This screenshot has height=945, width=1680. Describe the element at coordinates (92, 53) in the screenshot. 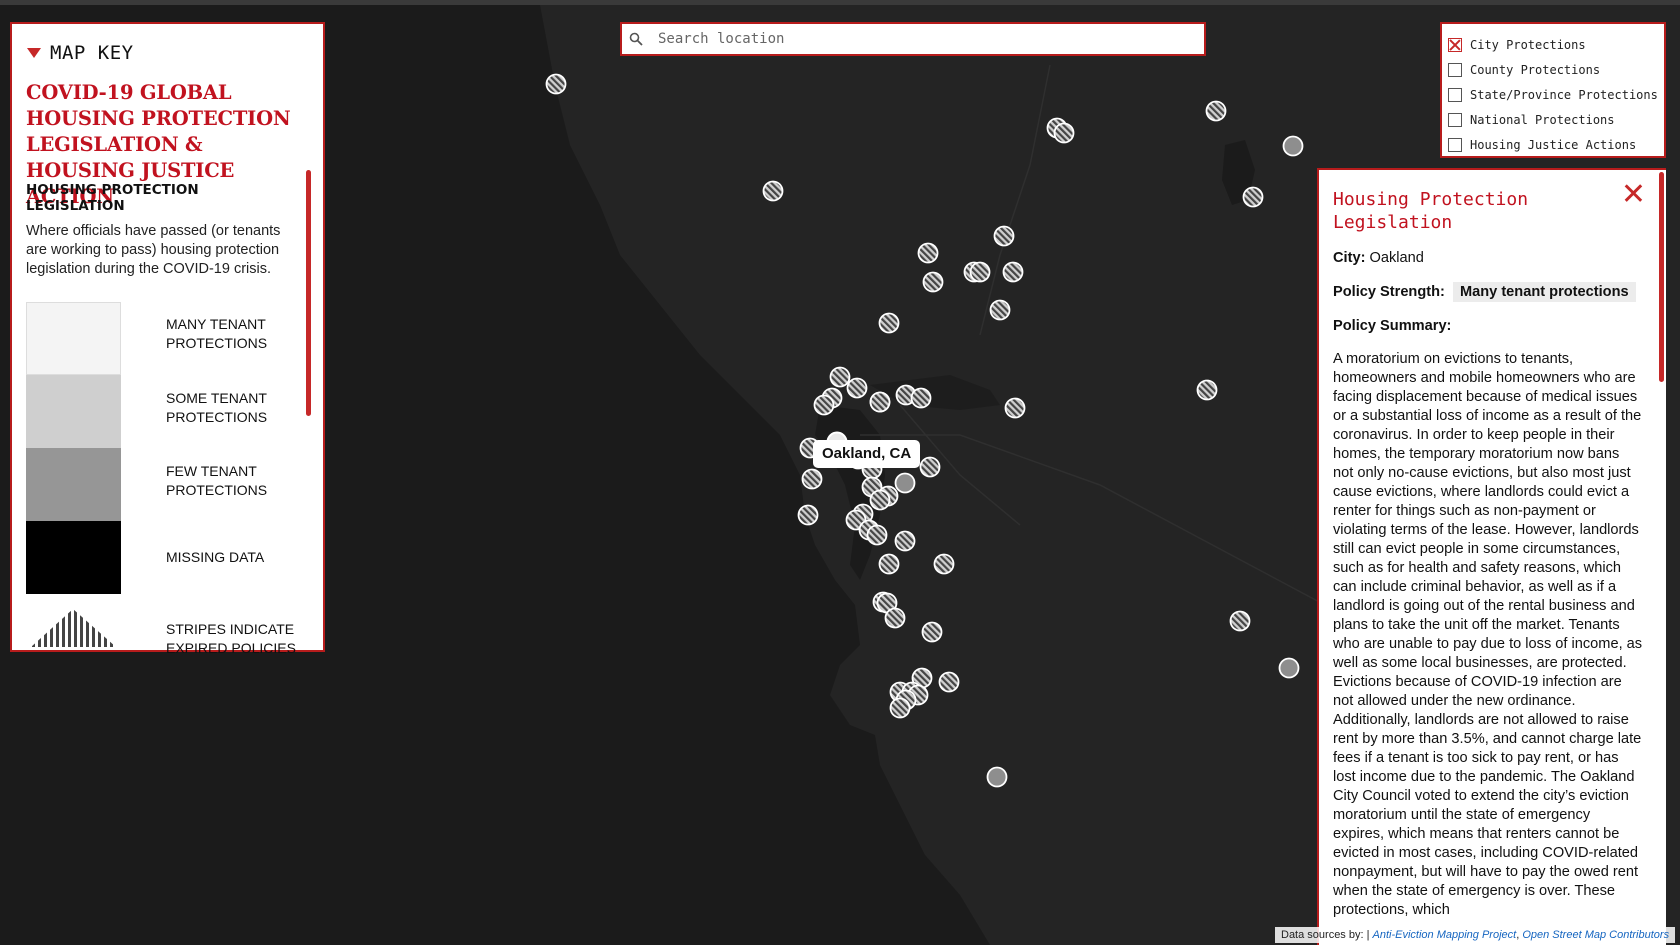

I see `map-key-label: MAP KEY` at that location.